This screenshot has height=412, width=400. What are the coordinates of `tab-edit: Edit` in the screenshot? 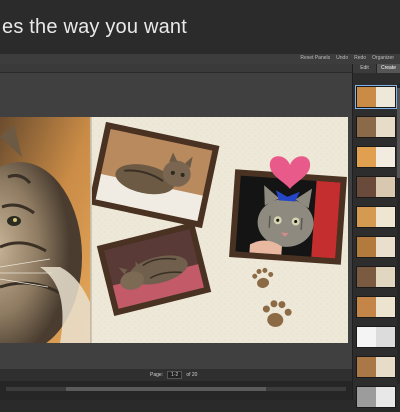 It's located at (365, 68).